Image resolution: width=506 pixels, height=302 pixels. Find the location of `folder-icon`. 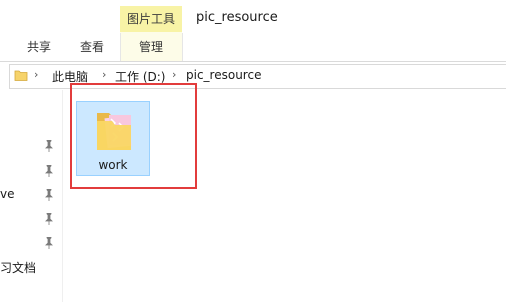

folder-icon is located at coordinates (21, 76).